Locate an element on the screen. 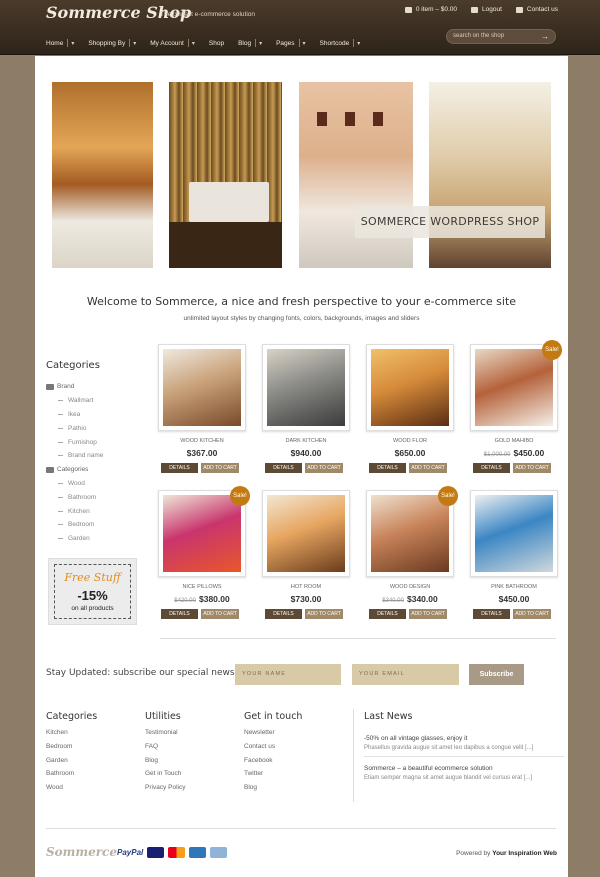 This screenshot has width=600, height=877. category-item: Wallmart is located at coordinates (96, 401).